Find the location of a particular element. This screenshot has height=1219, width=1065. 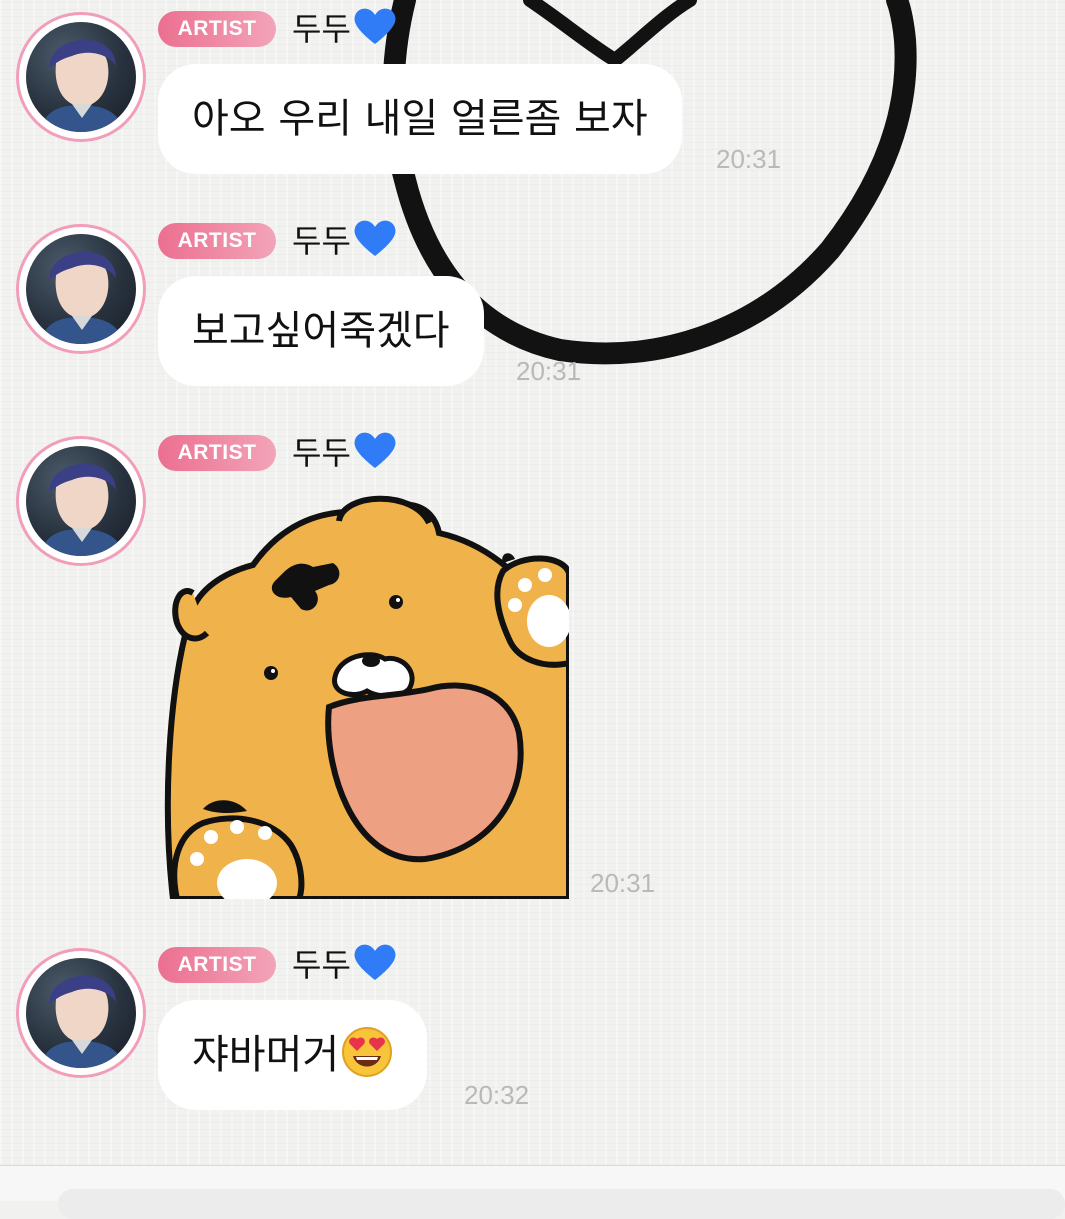

message-bubble: 아오 우리 내일 얼른좀 보자 is located at coordinates (420, 119).